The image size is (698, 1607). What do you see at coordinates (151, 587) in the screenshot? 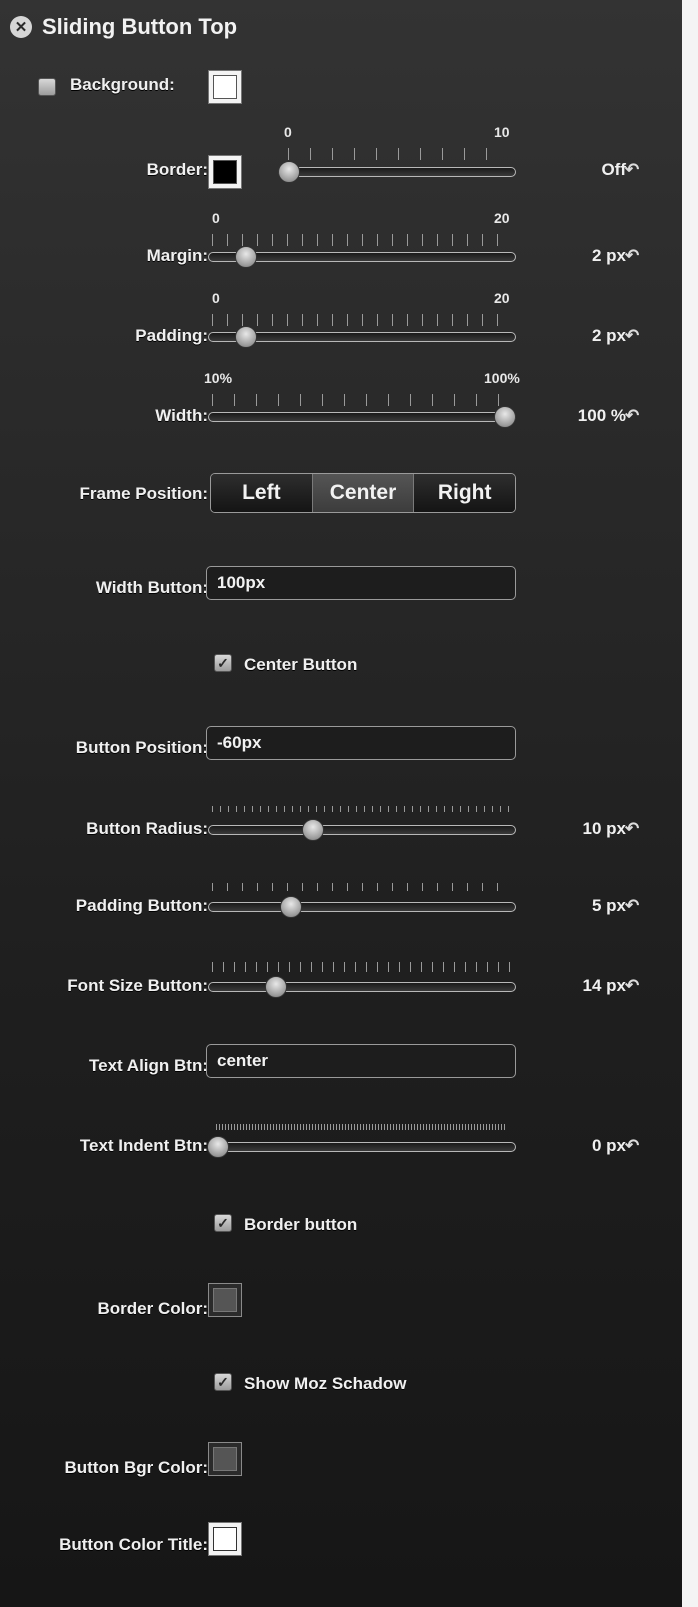
I see `width-button-label: Width Button:` at bounding box center [151, 587].